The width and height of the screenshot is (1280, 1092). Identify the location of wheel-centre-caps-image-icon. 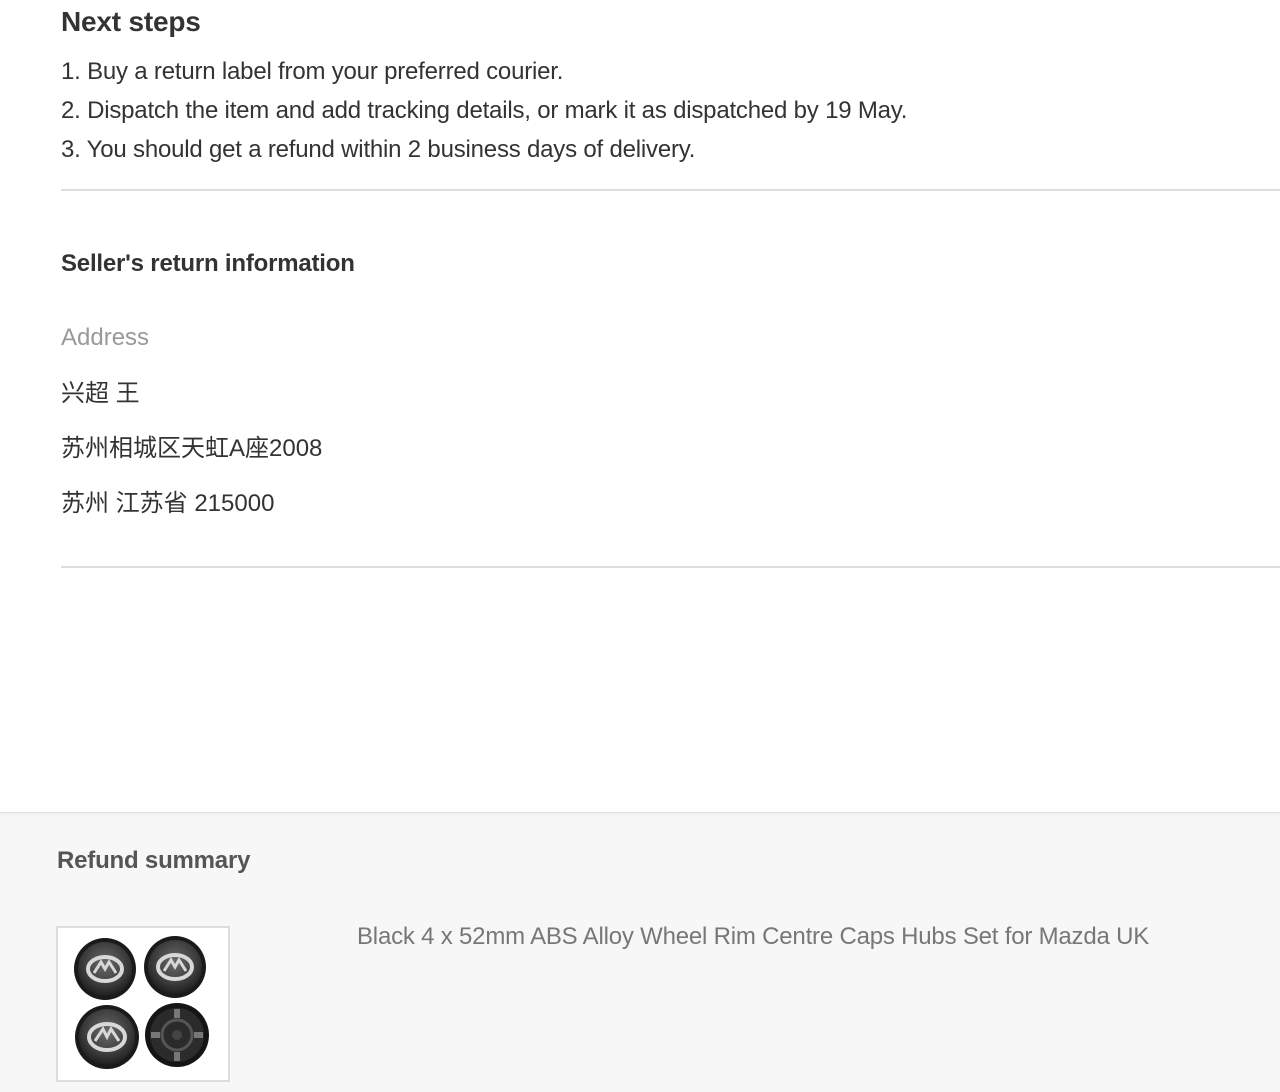
(141, 1002).